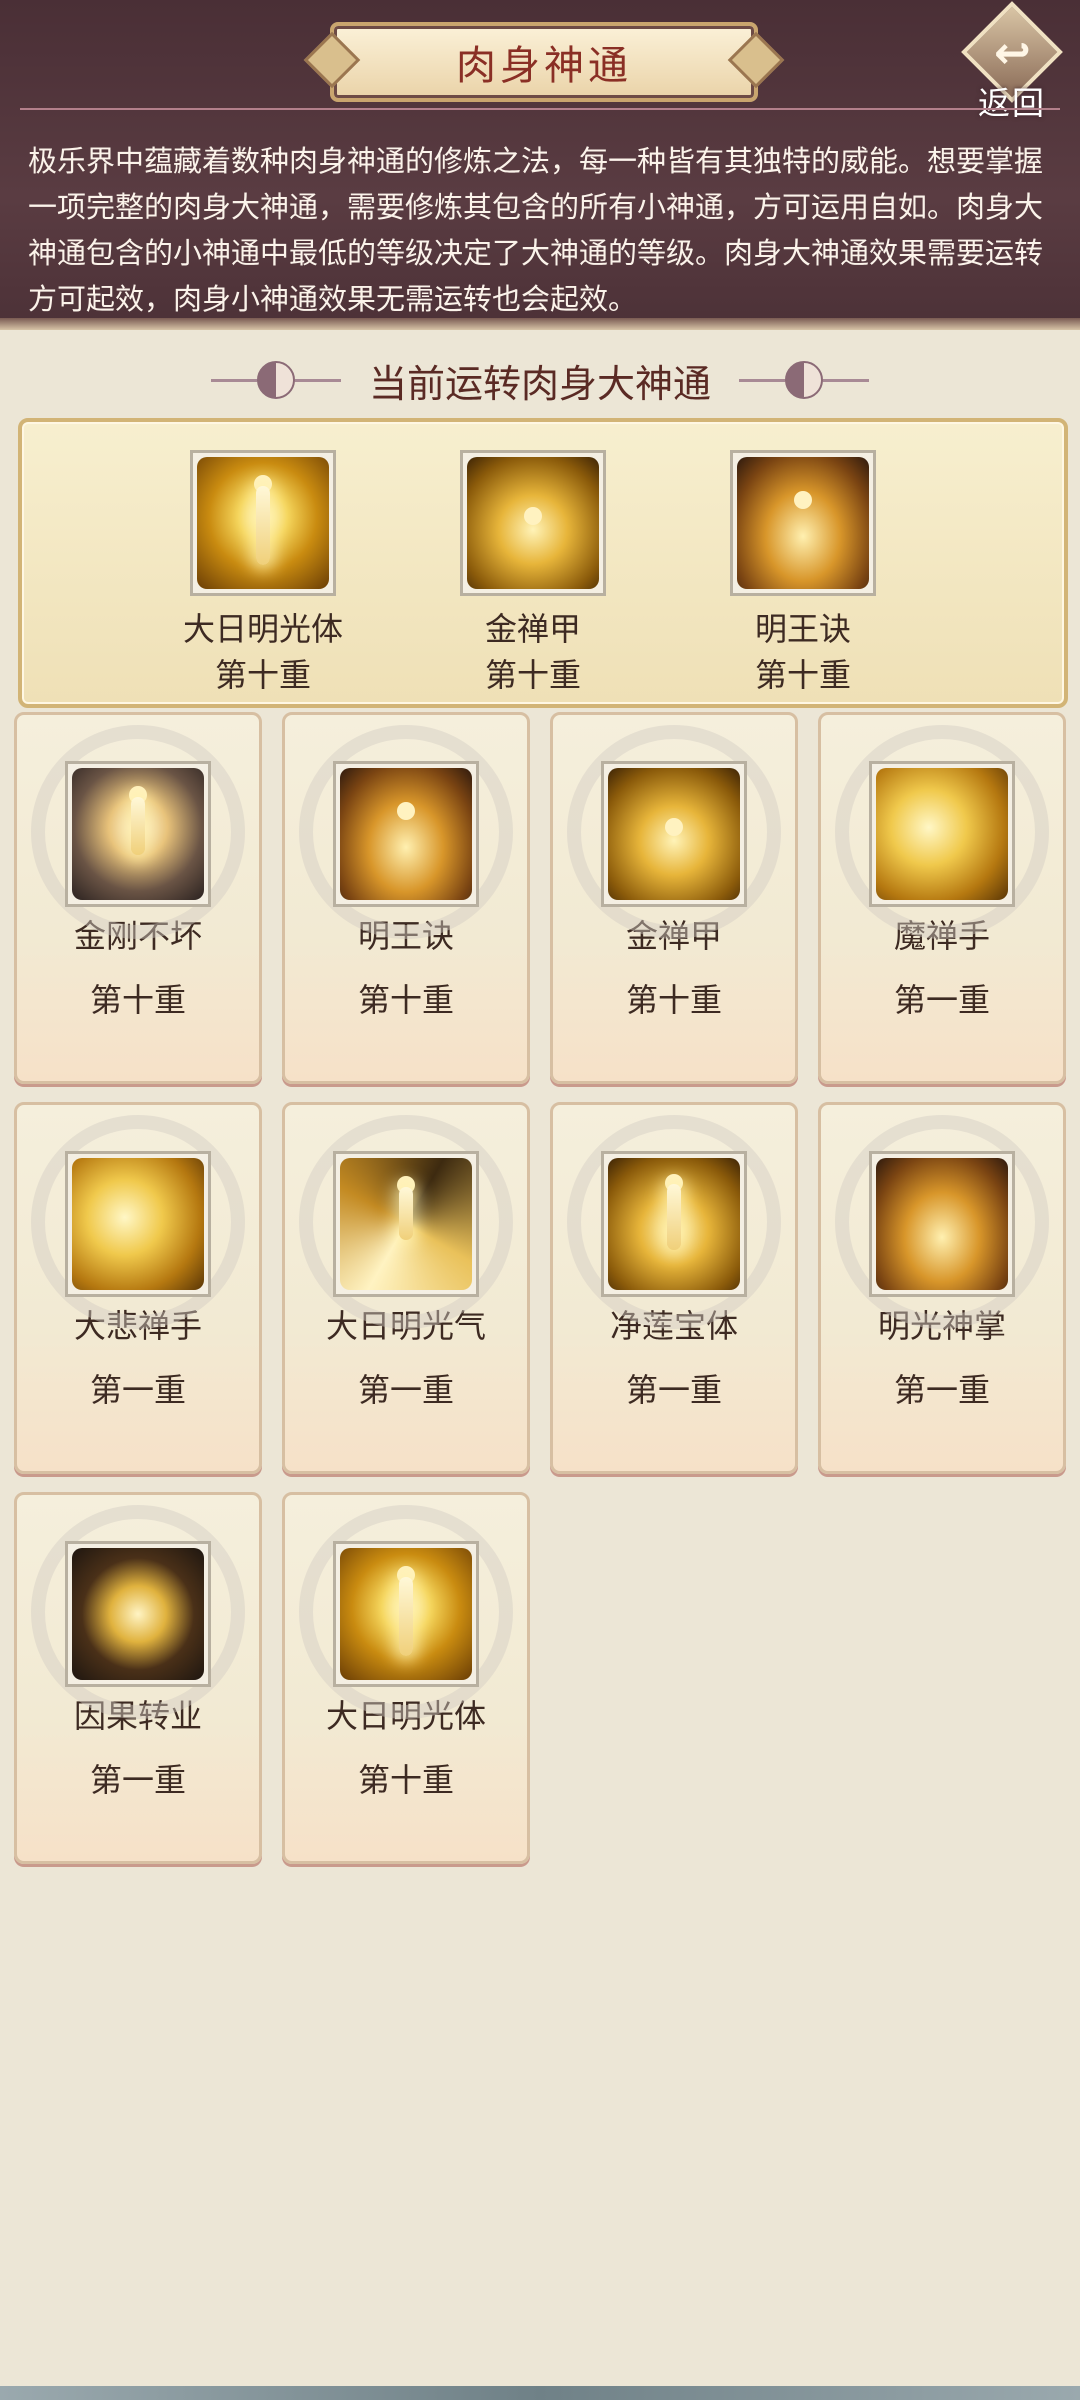  Describe the element at coordinates (1012, 53) in the screenshot. I see `return-arrow-icon: ↩` at that location.